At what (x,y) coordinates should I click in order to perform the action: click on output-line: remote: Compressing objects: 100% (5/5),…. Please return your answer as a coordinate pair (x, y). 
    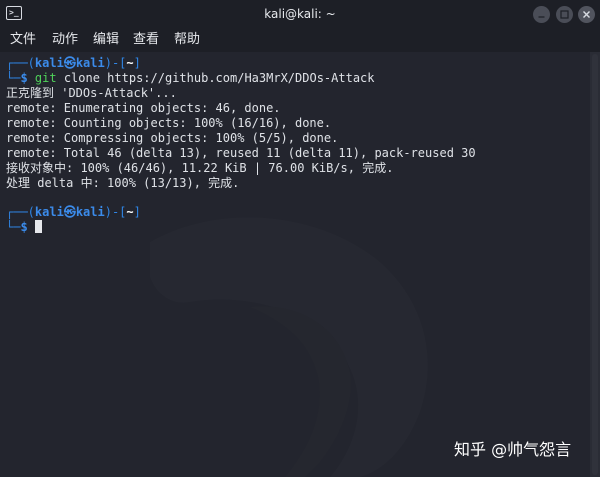
    Looking at the image, I should click on (172, 138).